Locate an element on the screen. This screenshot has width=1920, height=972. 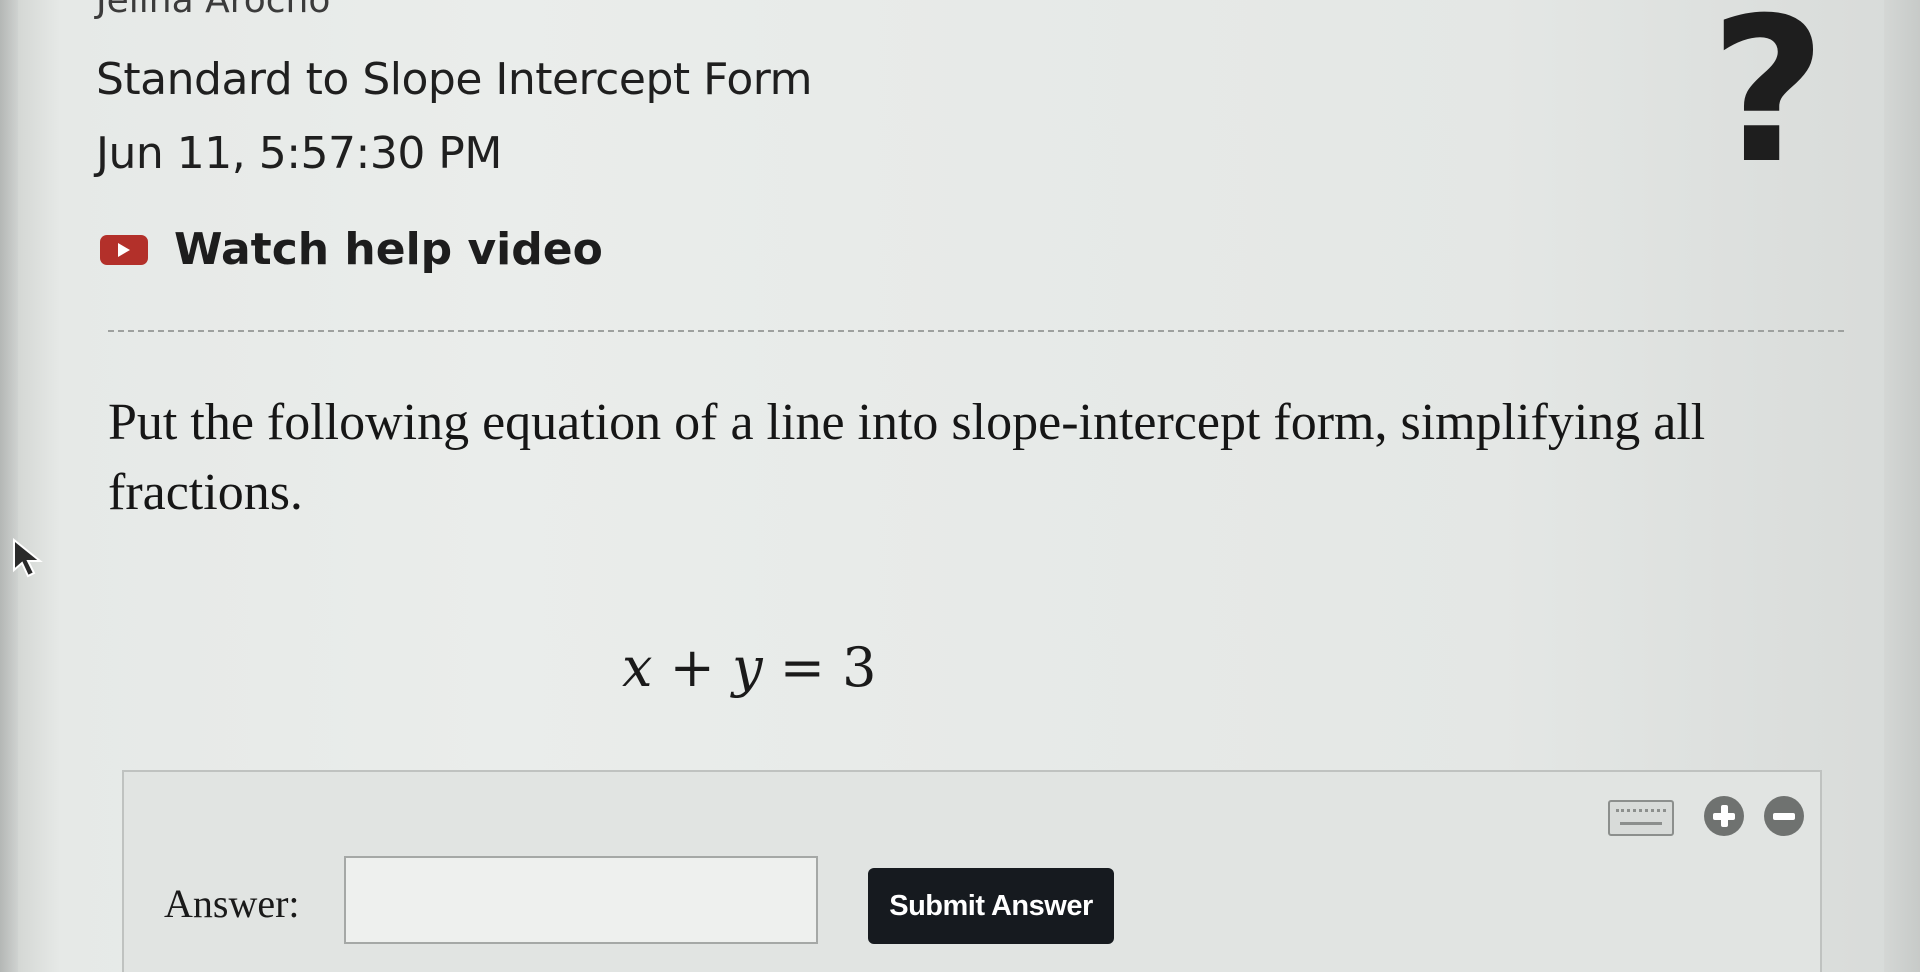
play-video-icon is located at coordinates (124, 249).